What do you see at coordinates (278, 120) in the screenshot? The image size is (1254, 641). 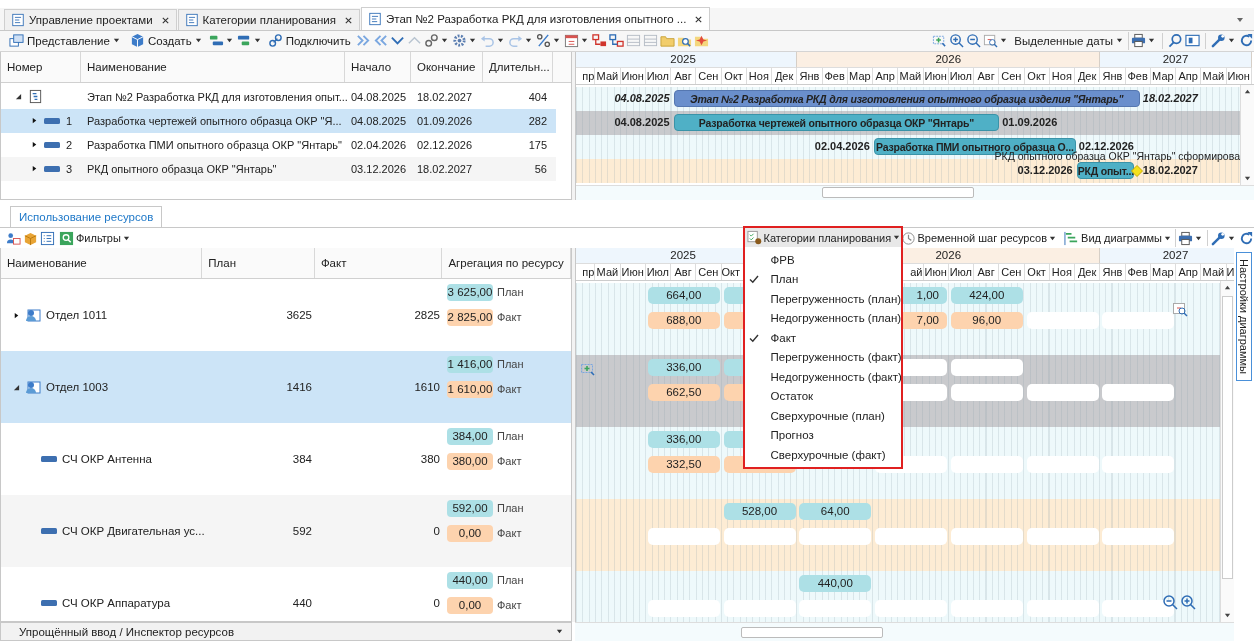 I see `table-row: 1 Разработка чертежей опытного образца ОКР "Я... 04.08.2025 01.09.2026 282` at bounding box center [278, 120].